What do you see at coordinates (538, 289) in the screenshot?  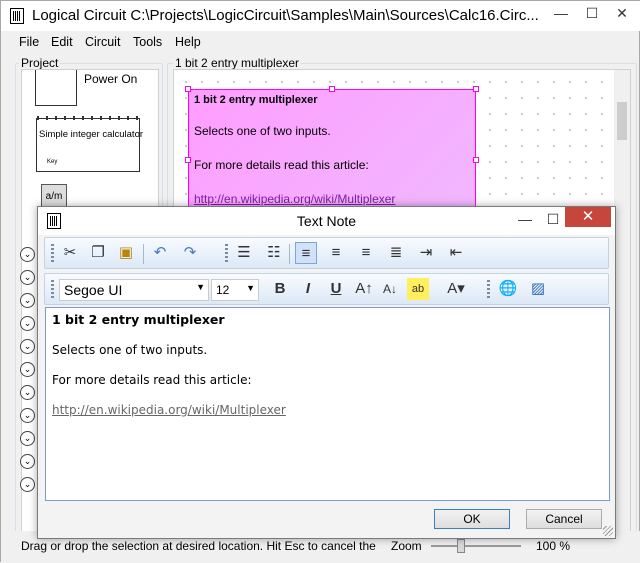 I see `insert-image-icon: ▨` at bounding box center [538, 289].